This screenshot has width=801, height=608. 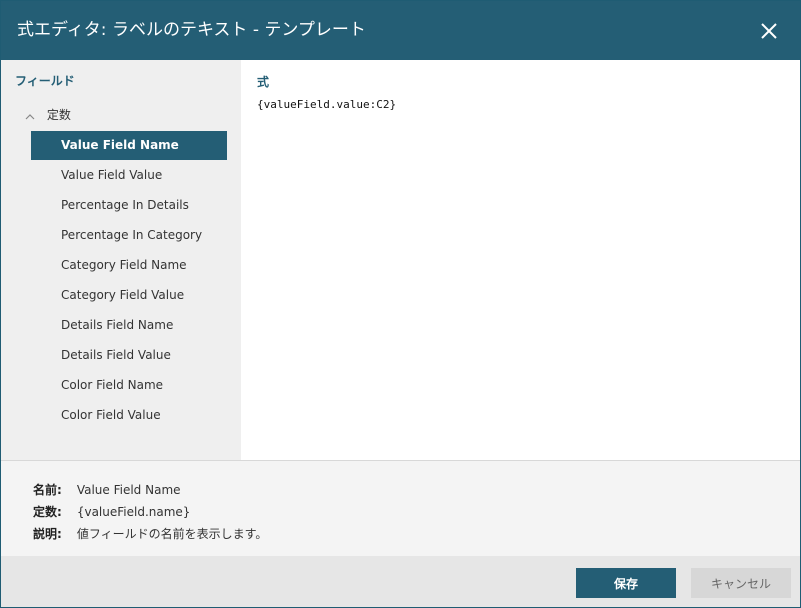 I want to click on dialog-header: 式エディタ: ラベルのテキスト - テンプレート, so click(x=400, y=30).